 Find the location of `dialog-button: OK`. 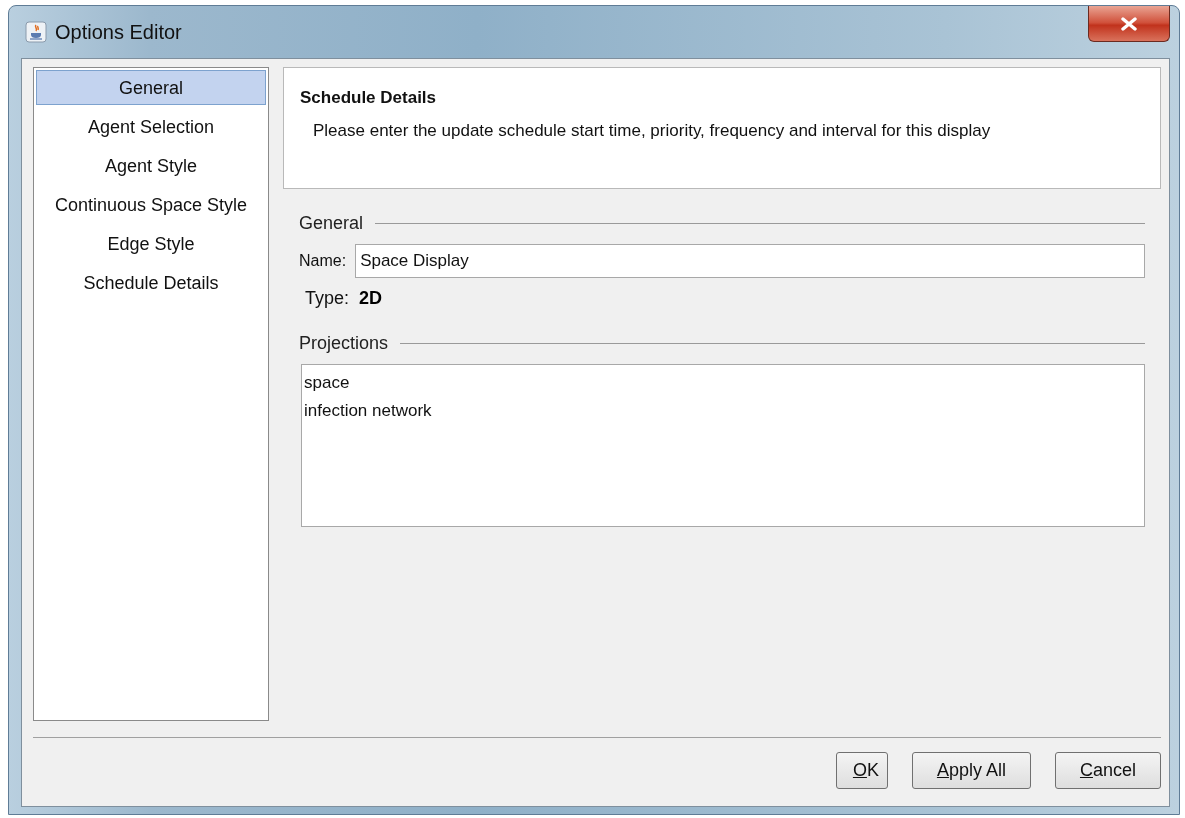

dialog-button: OK is located at coordinates (861, 770).